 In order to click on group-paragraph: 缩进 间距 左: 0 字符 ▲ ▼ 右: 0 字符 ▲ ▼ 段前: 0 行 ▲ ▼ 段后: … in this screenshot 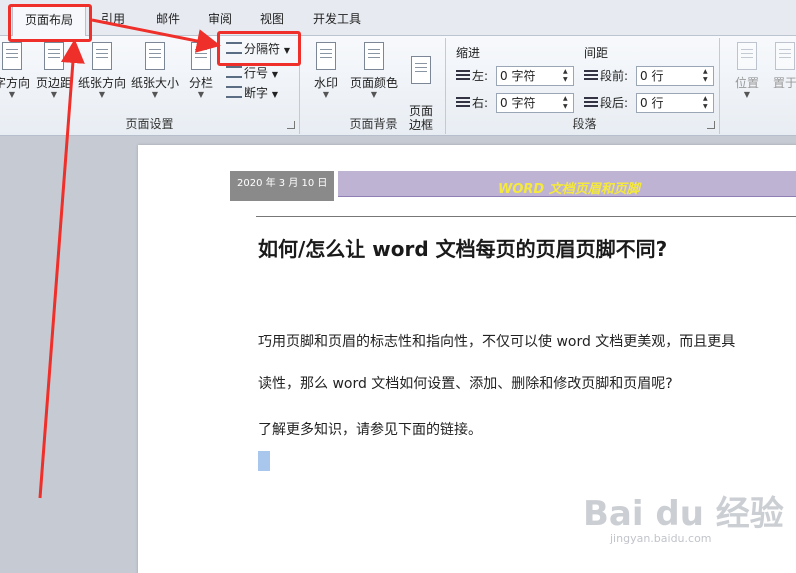, I will do `click(585, 86)`.